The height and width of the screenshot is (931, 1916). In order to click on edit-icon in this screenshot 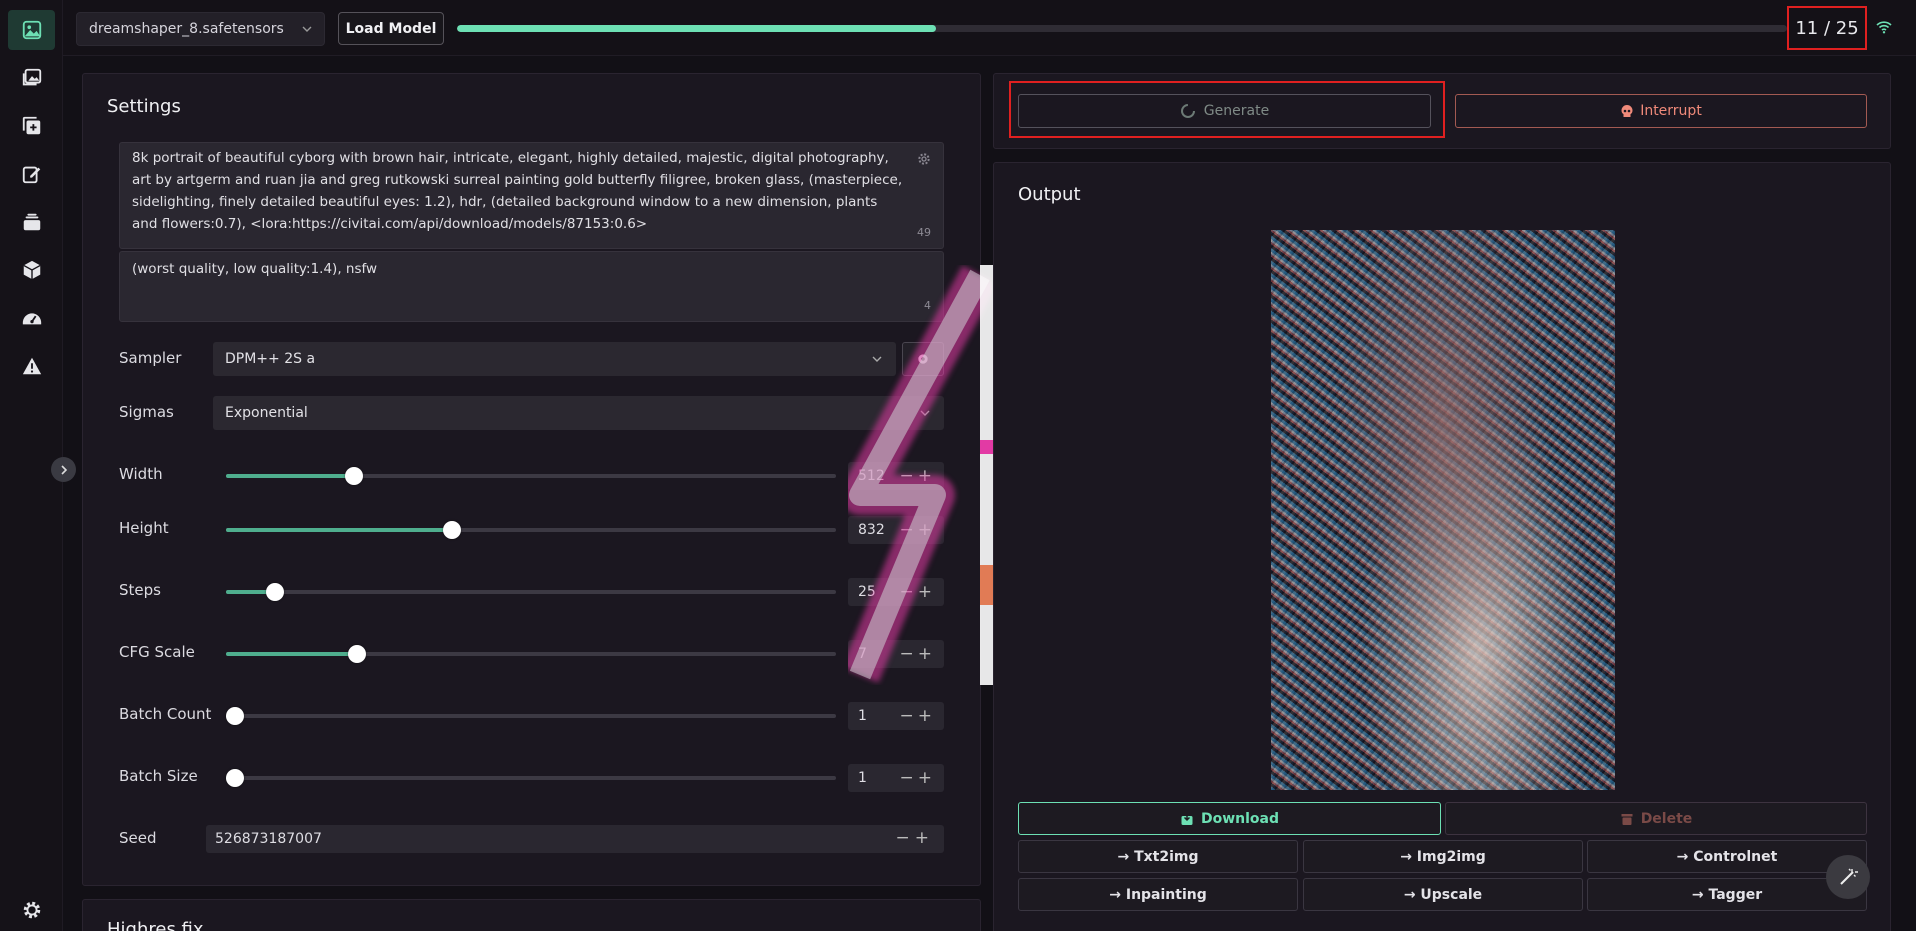, I will do `click(31, 175)`.